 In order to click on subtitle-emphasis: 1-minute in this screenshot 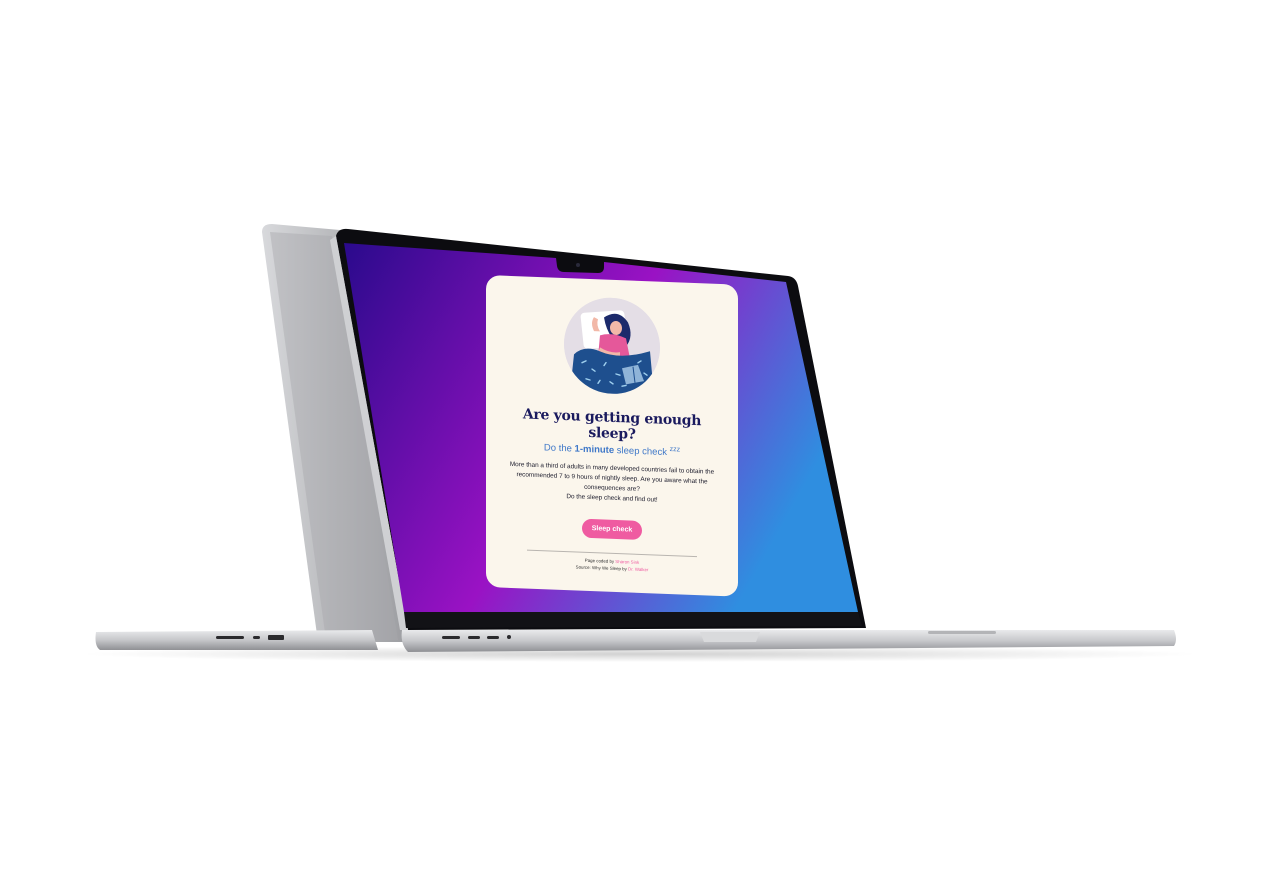, I will do `click(594, 450)`.